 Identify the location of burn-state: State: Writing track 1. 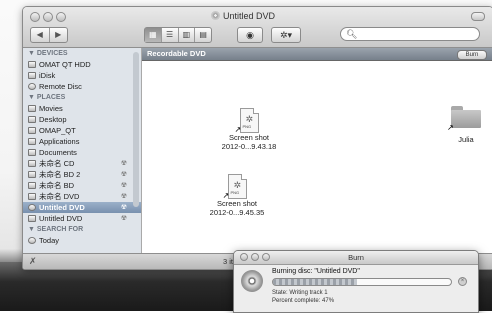
(300, 293).